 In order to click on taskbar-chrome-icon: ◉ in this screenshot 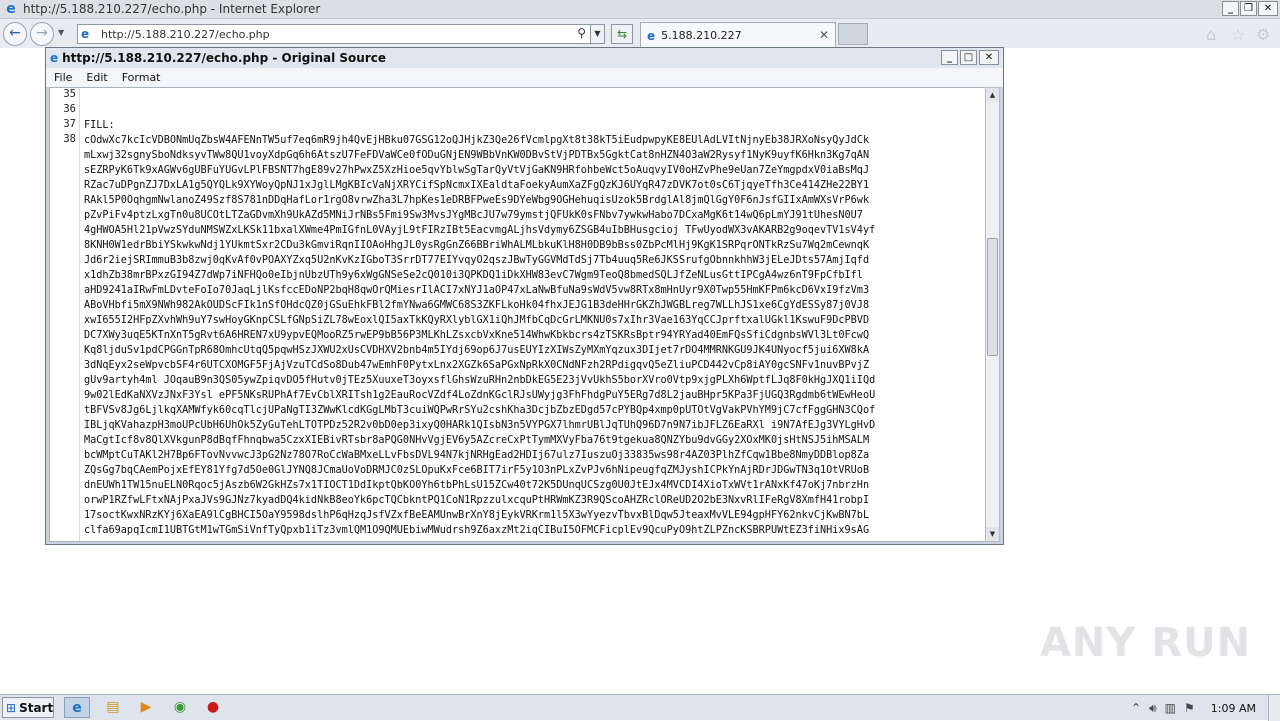, I will do `click(180, 707)`.